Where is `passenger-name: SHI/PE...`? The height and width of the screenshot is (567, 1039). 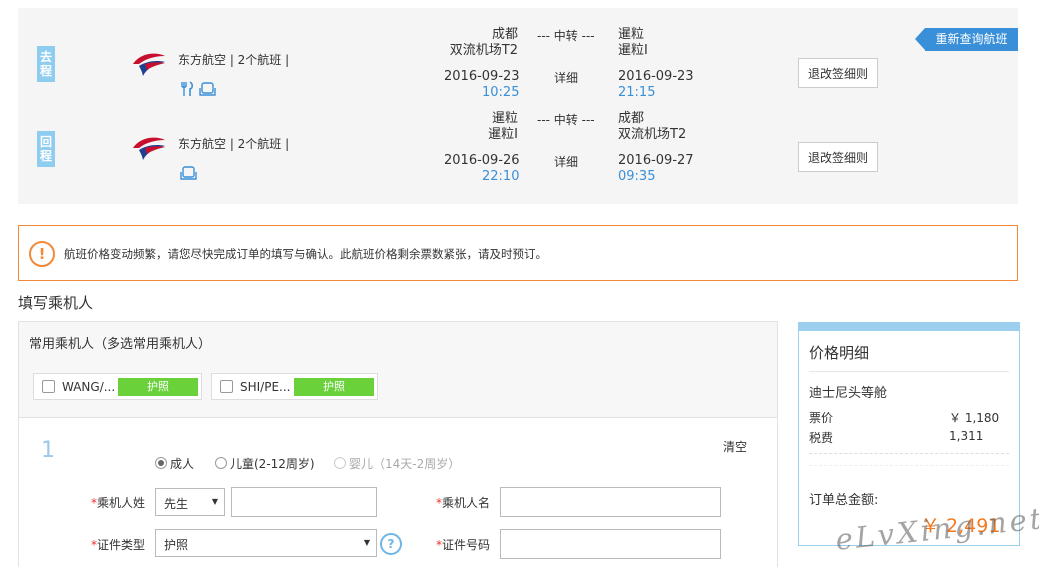 passenger-name: SHI/PE... is located at coordinates (265, 387).